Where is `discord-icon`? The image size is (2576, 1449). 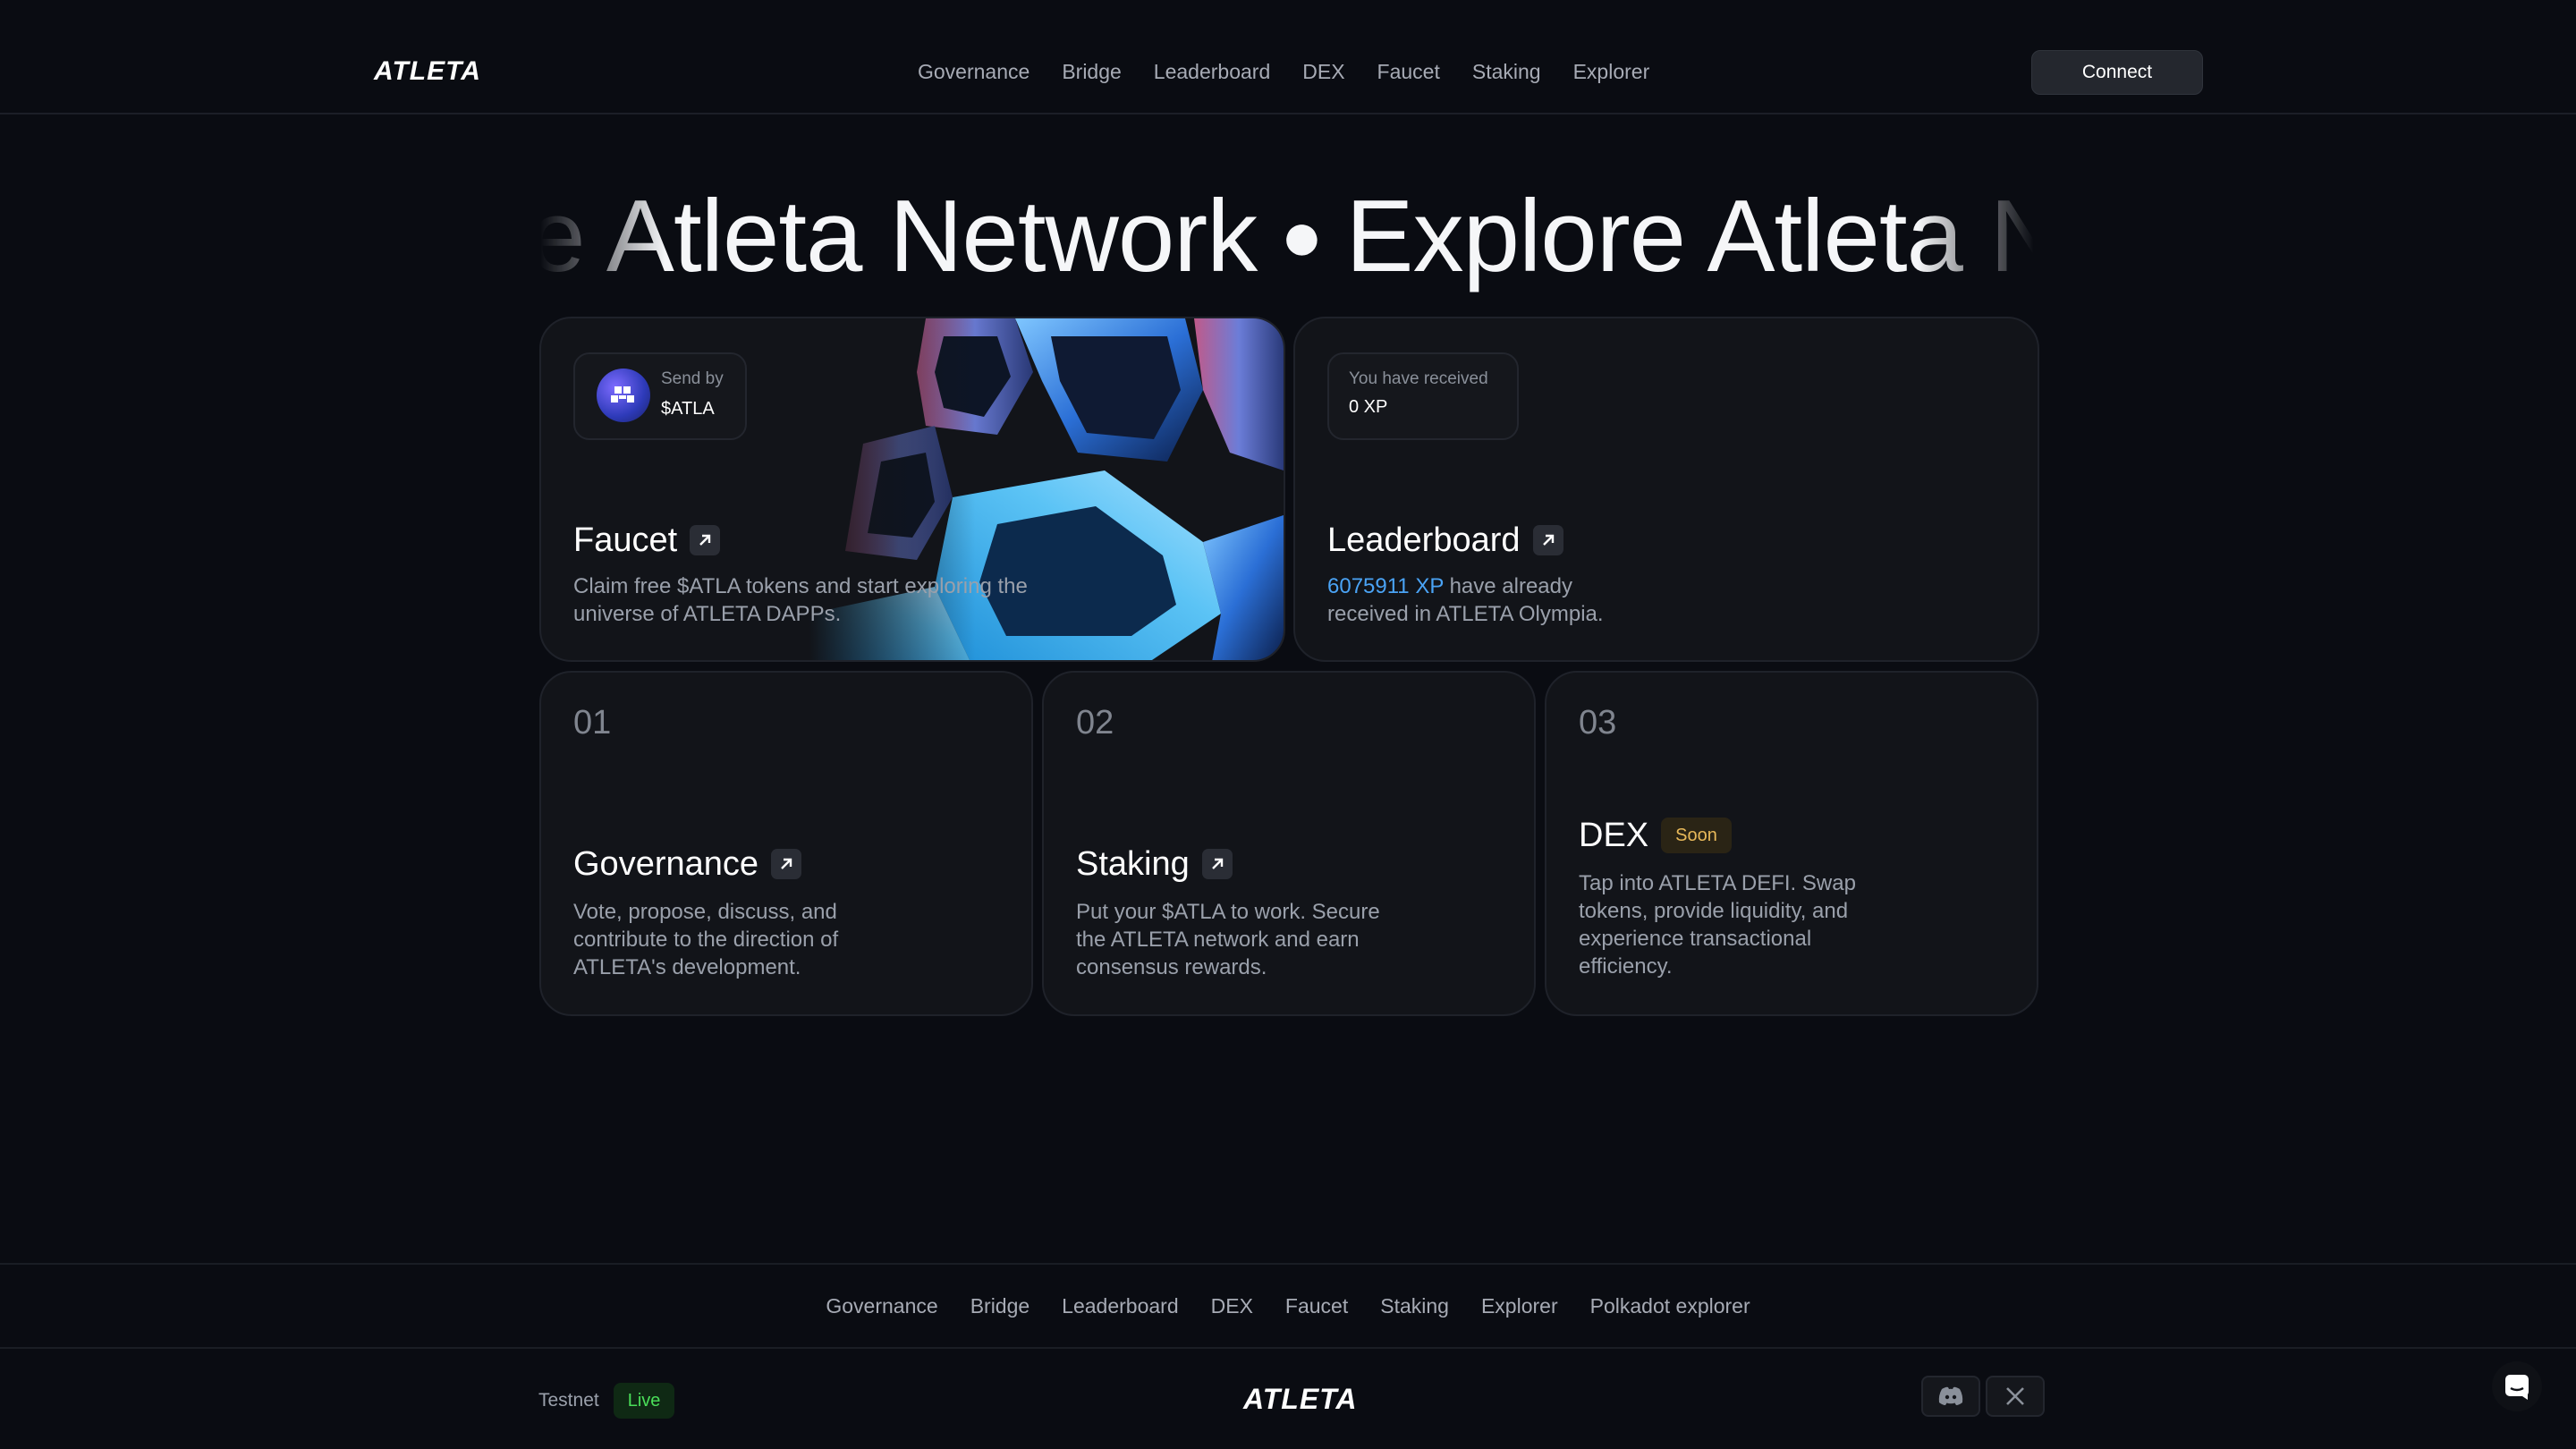 discord-icon is located at coordinates (1950, 1396).